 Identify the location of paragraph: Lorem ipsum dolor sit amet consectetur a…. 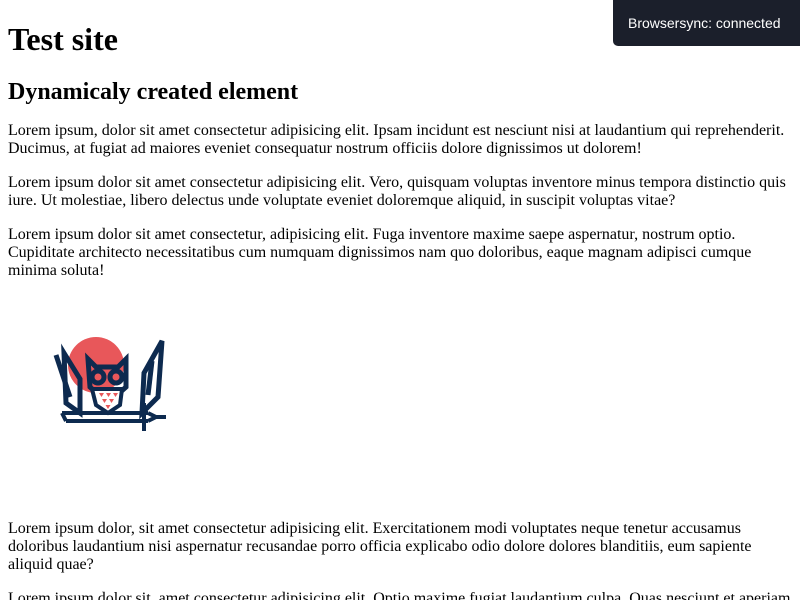
(397, 191).